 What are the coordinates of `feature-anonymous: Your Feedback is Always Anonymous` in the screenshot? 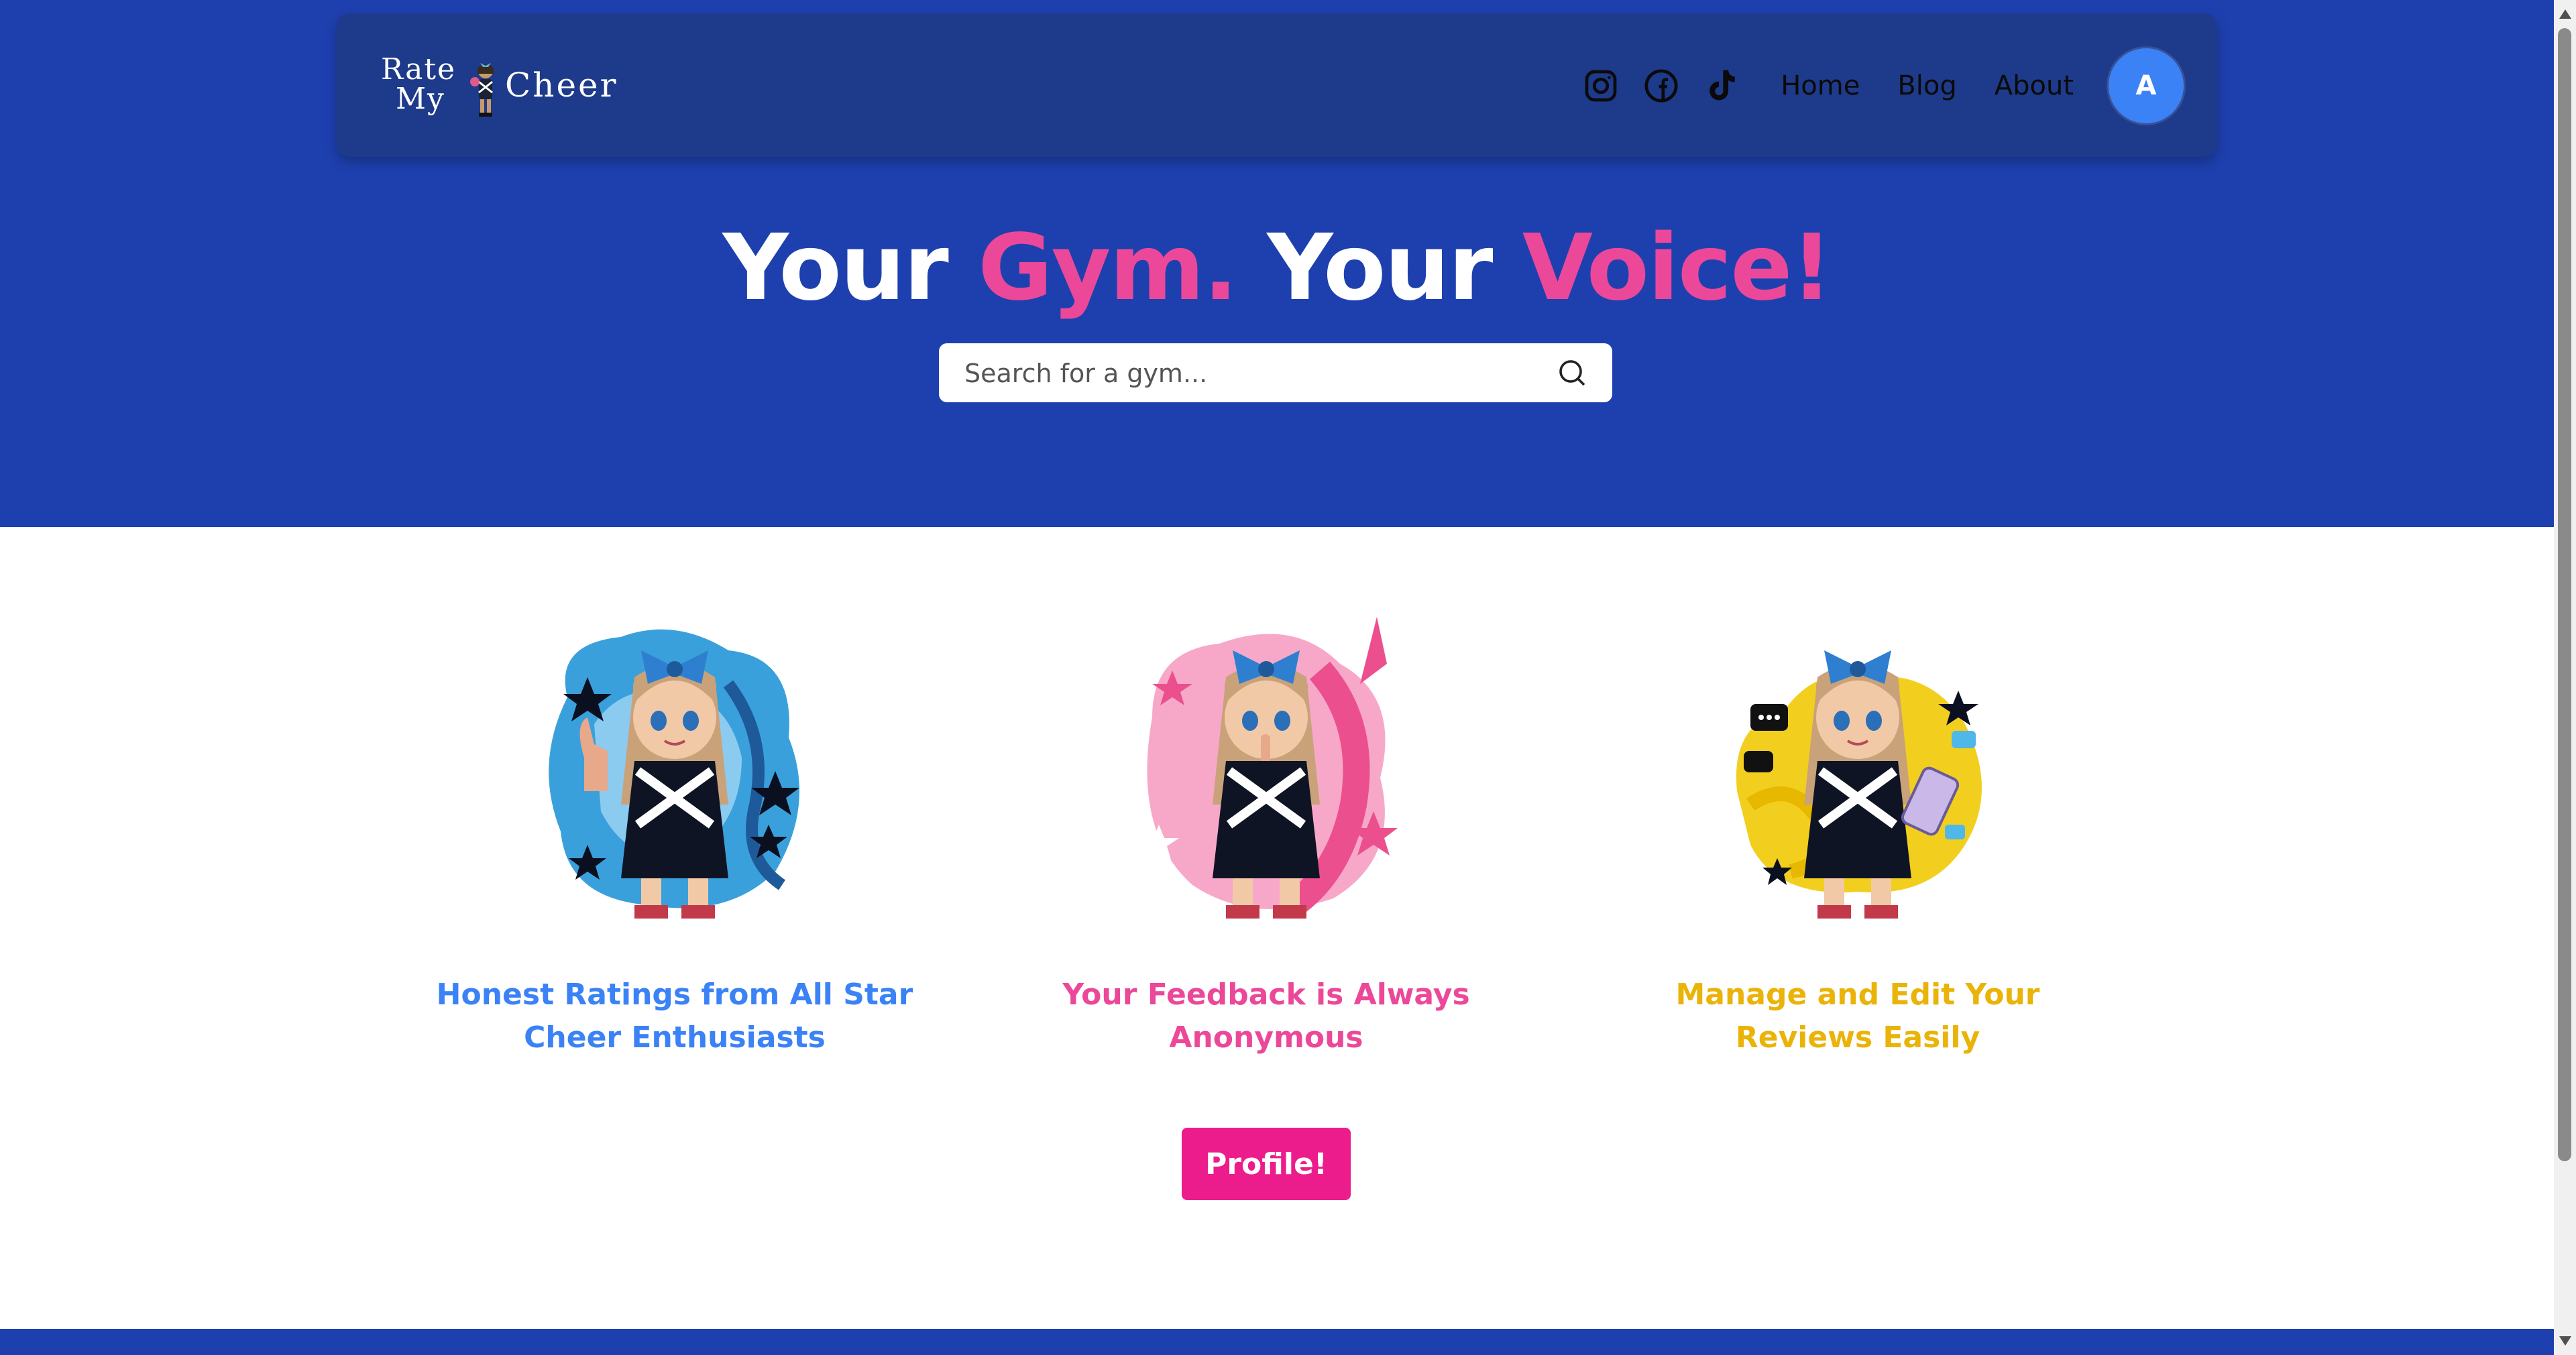 It's located at (1266, 831).